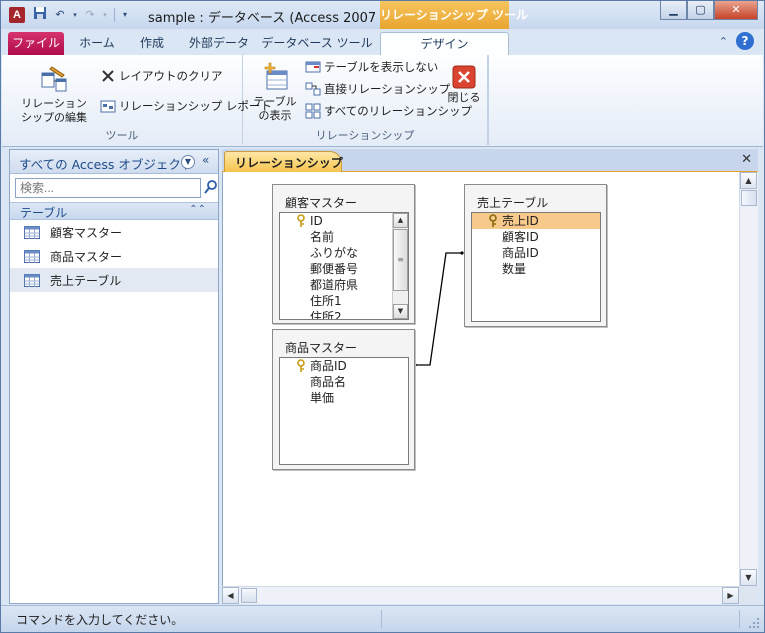  Describe the element at coordinates (17, 15) in the screenshot. I see `access-app-icon: A` at that location.